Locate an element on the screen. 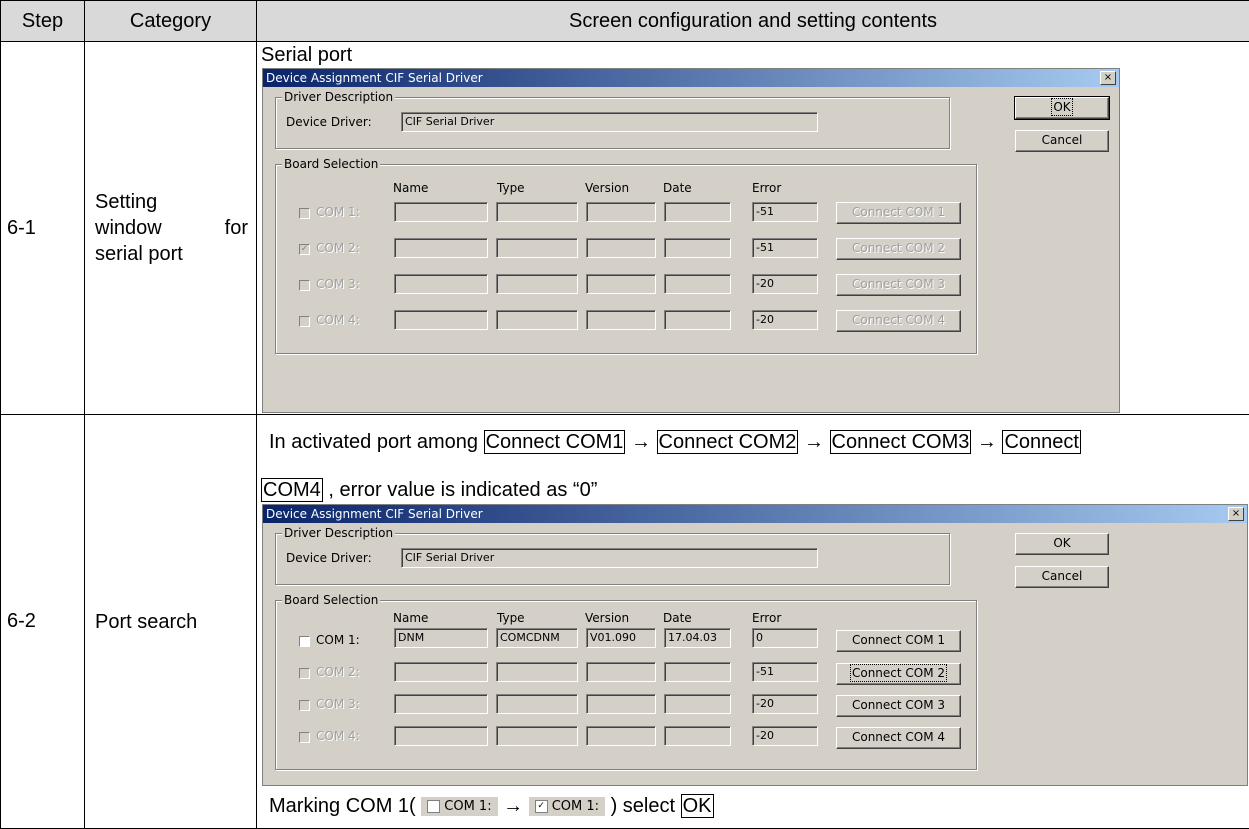  port-name-field: DNM is located at coordinates (441, 638).